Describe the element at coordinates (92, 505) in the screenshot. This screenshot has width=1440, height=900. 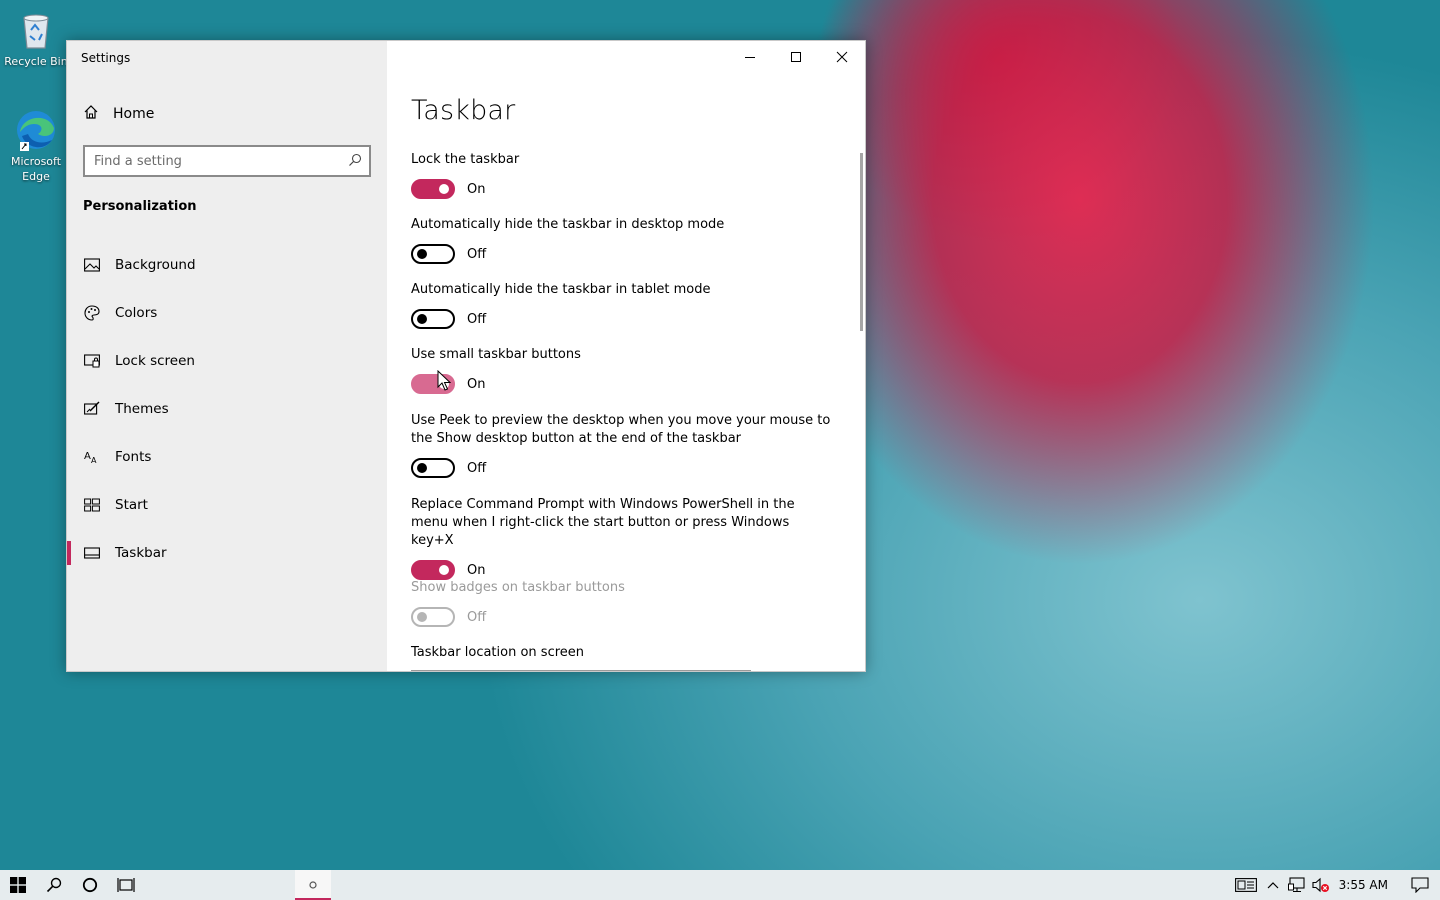
I see `start-icon` at that location.